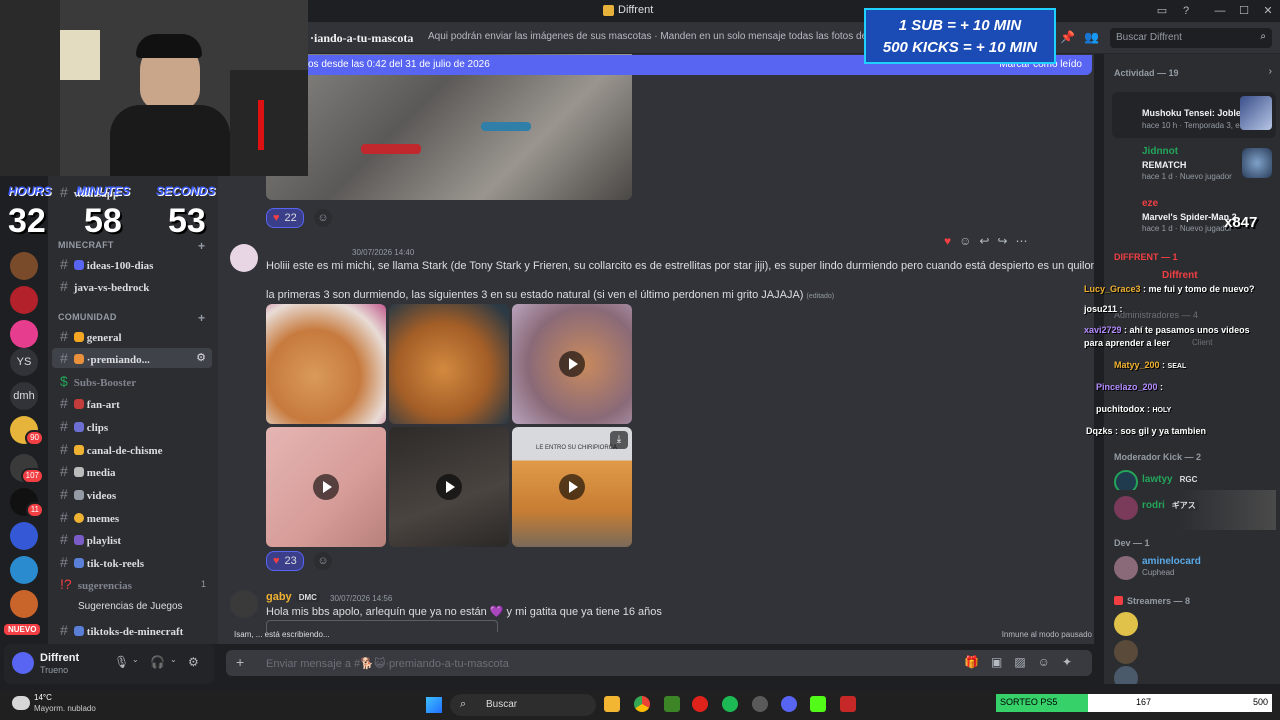 The width and height of the screenshot is (1280, 720). What do you see at coordinates (1073, 662) in the screenshot?
I see `apps-icon: ✦` at bounding box center [1073, 662].